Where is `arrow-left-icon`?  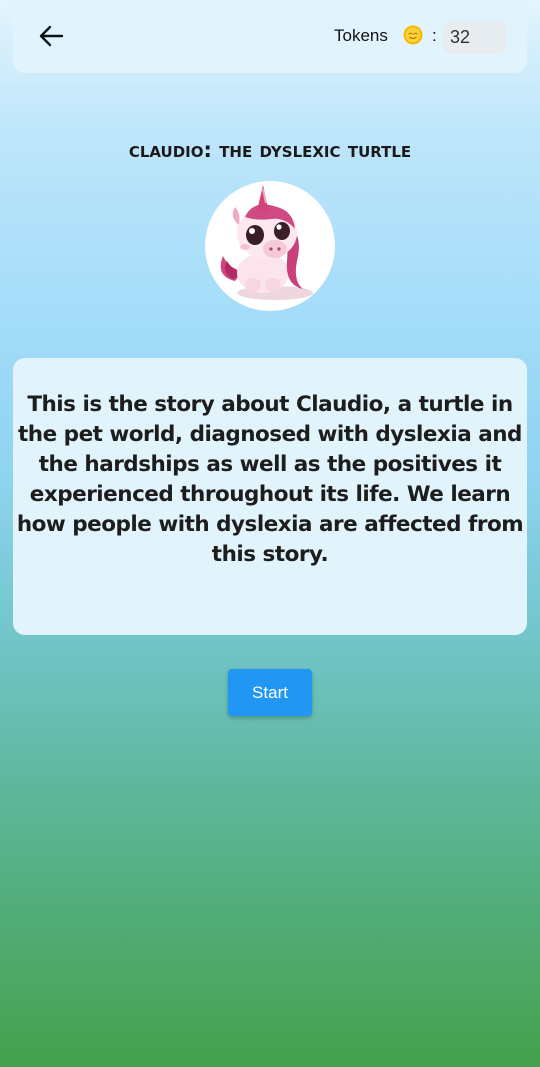
arrow-left-icon is located at coordinates (51, 36).